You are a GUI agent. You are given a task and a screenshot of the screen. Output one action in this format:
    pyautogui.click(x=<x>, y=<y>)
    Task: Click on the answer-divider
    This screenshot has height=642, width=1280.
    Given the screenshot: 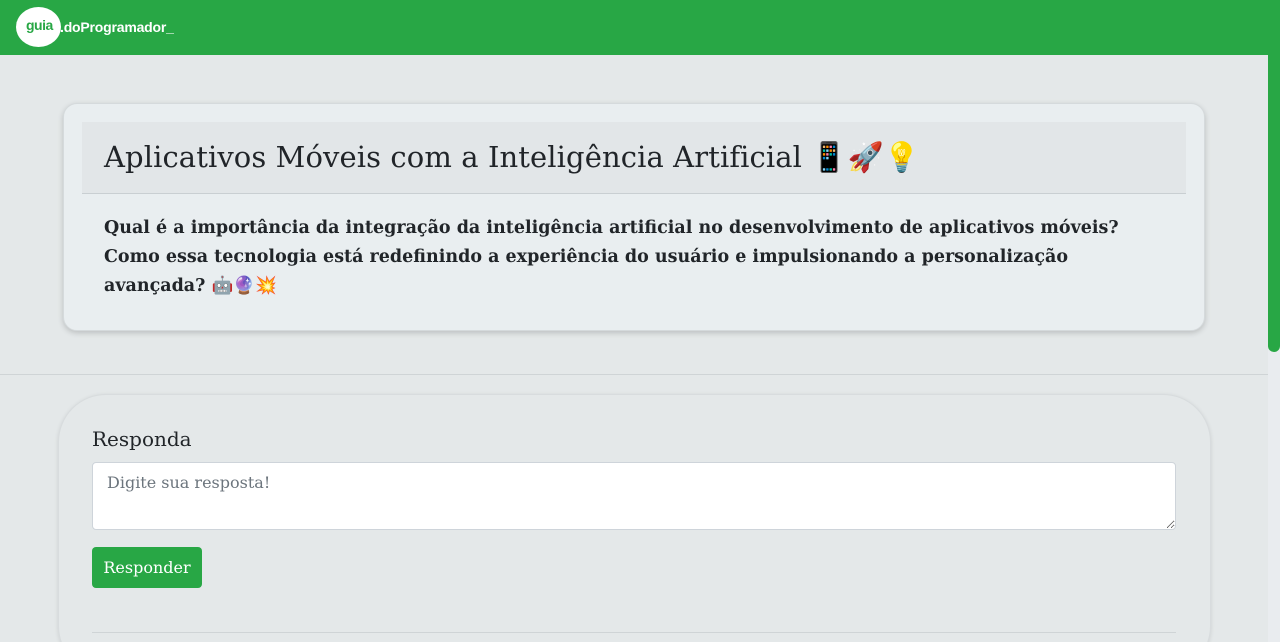 What is the action you would take?
    pyautogui.click(x=634, y=632)
    